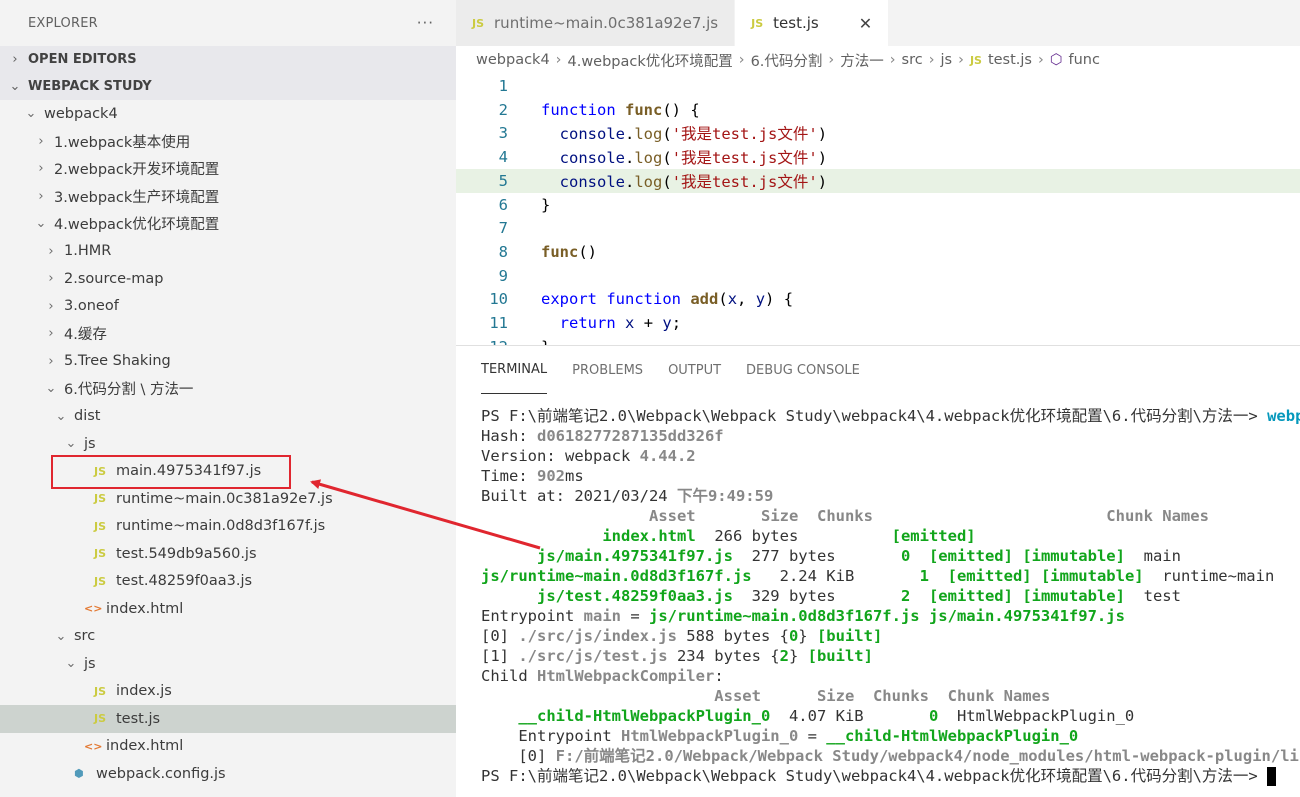 The height and width of the screenshot is (797, 1300). What do you see at coordinates (221, 526) in the screenshot?
I see `tree-item-label: runtime~main.0d8d3f167f.js` at bounding box center [221, 526].